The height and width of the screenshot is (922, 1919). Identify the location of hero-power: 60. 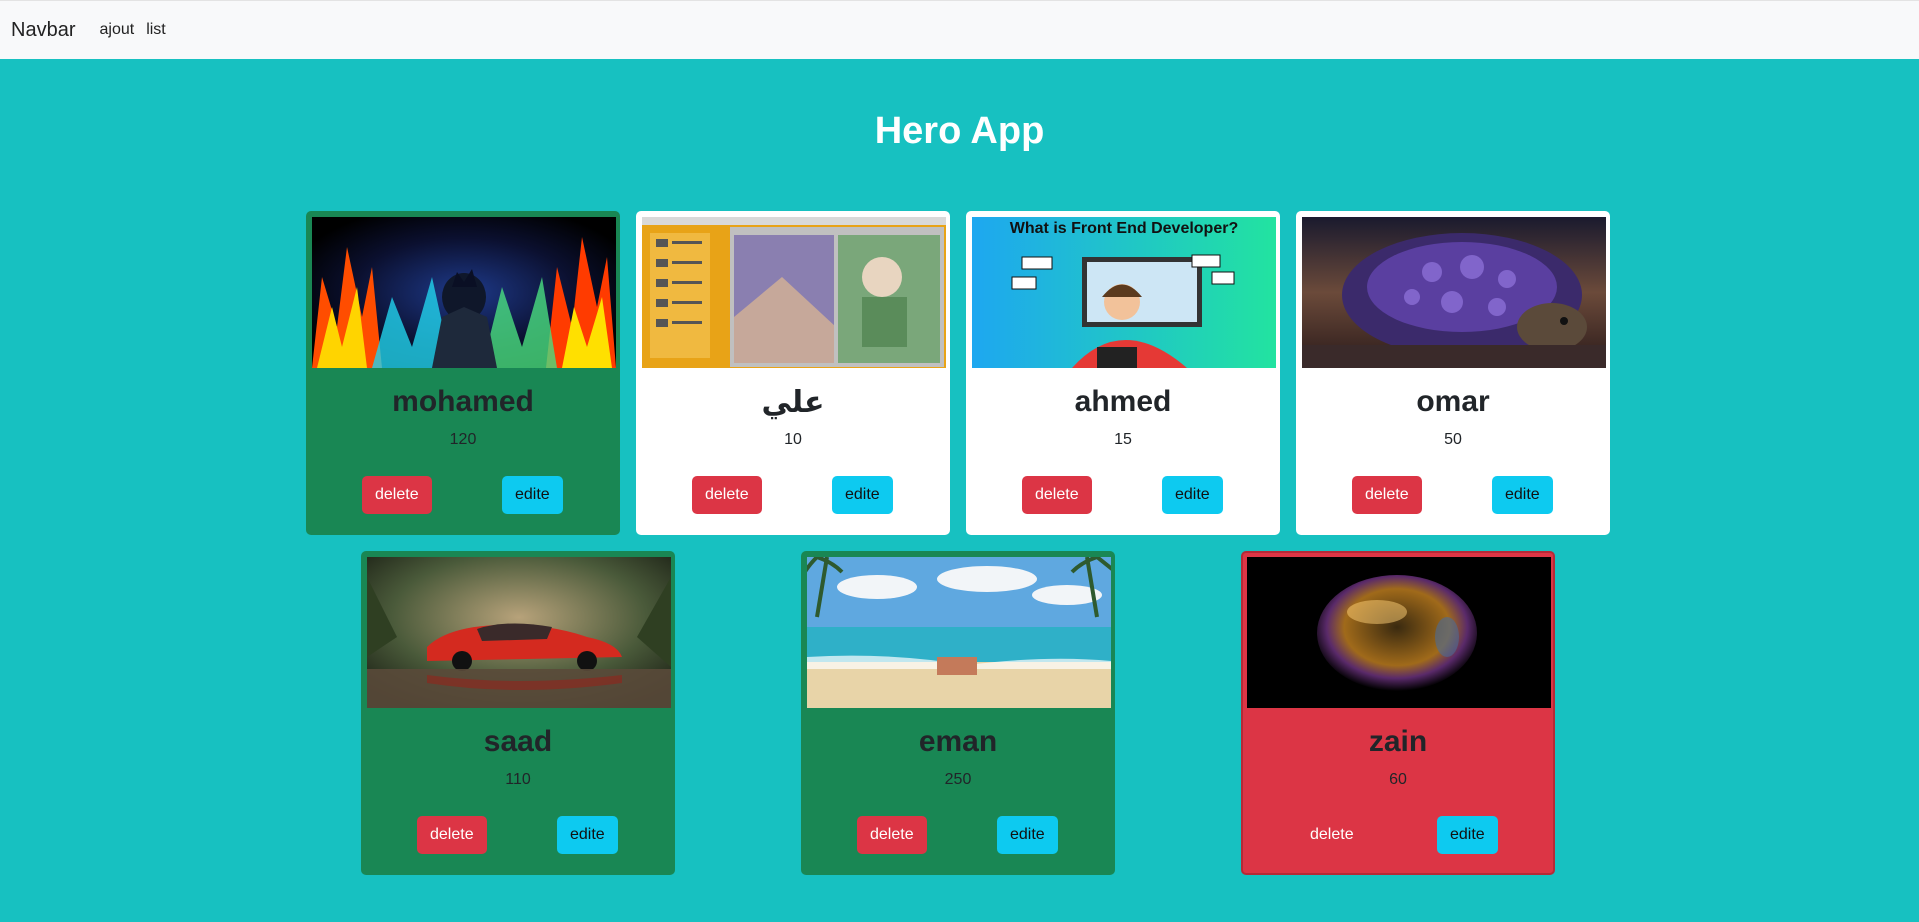
(1398, 779).